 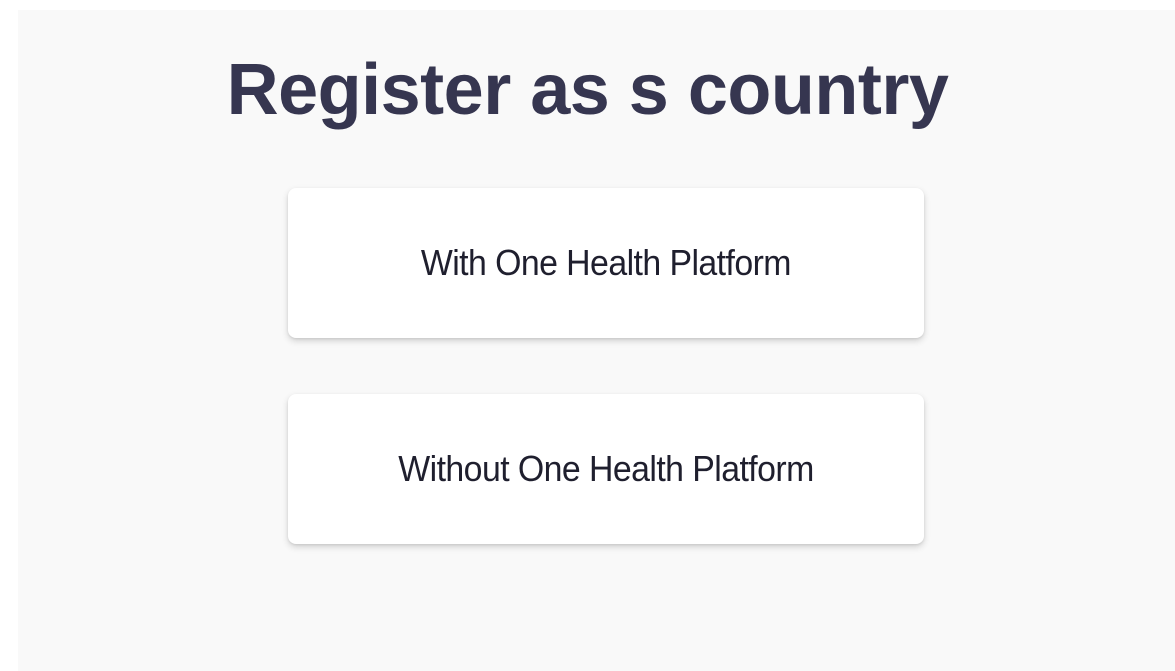 I want to click on page-title: Register as s country, so click(x=587, y=90).